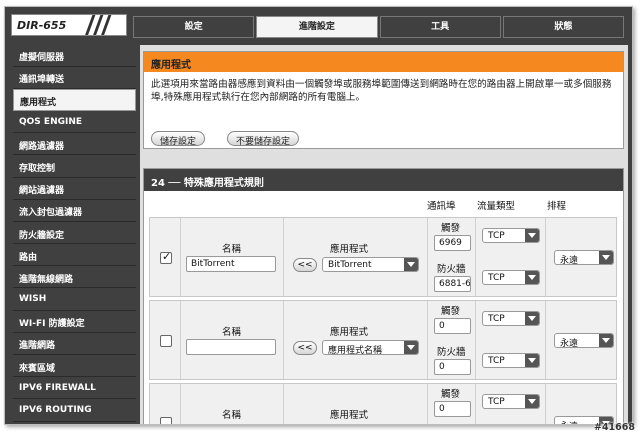 Image resolution: width=640 pixels, height=433 pixels. Describe the element at coordinates (350, 265) in the screenshot. I see `application-select-value: BitTorrent` at that location.